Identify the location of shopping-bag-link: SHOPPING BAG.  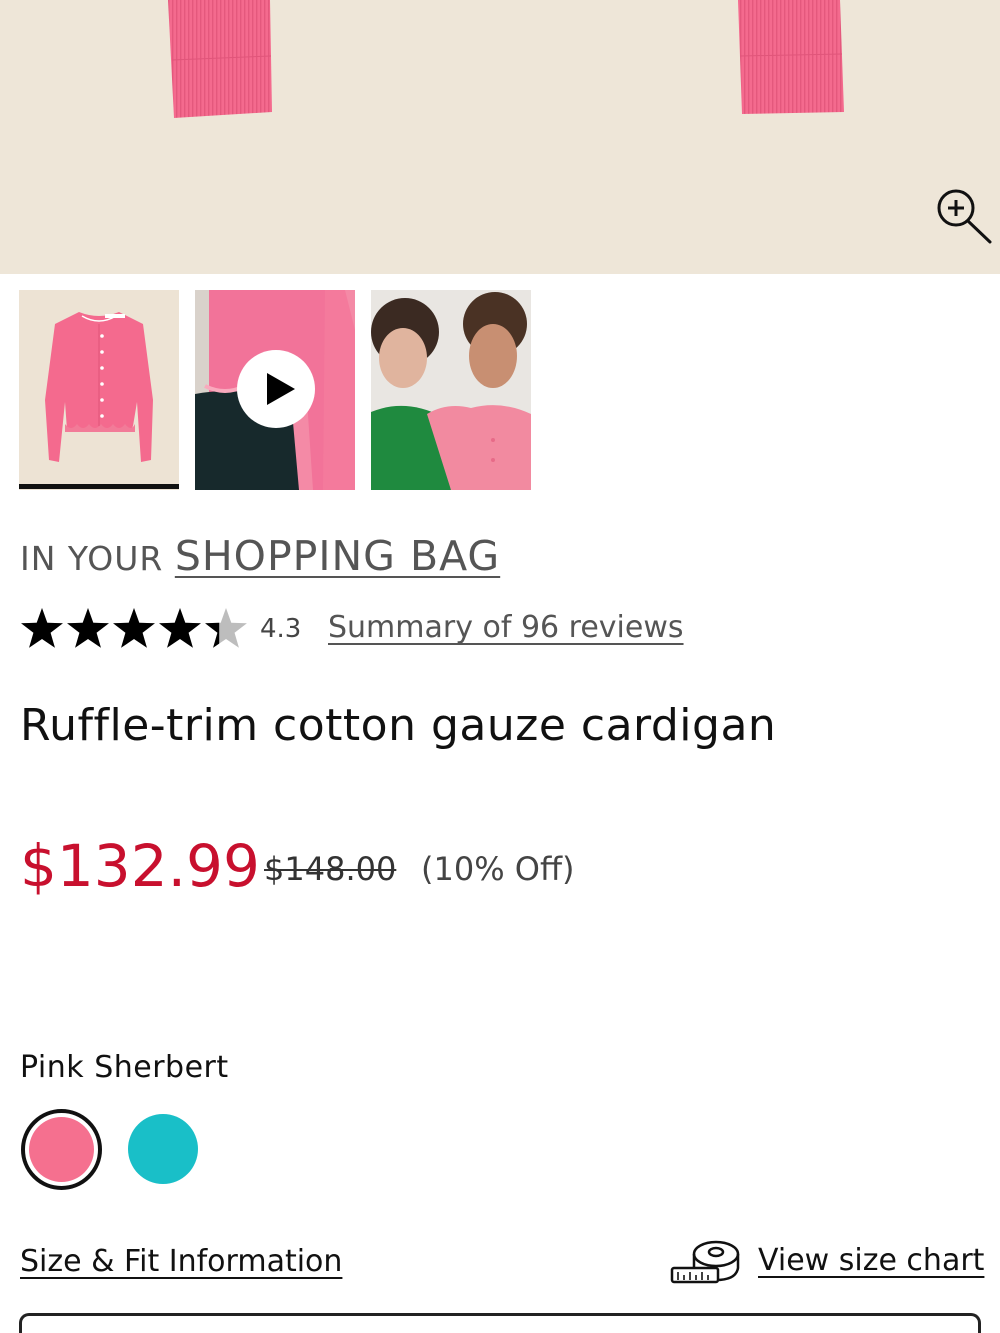
(337, 556).